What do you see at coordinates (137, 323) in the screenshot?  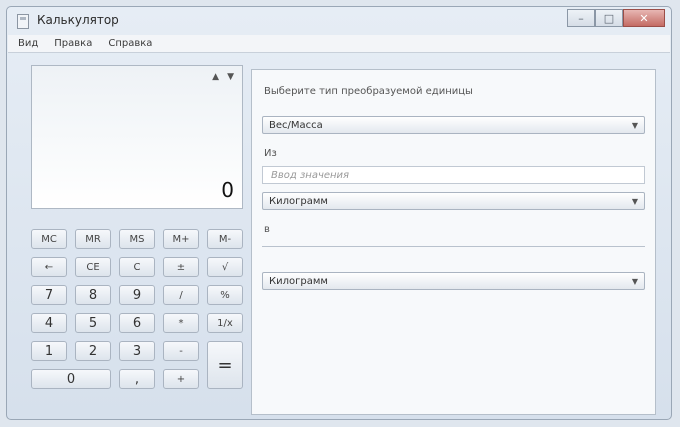 I see `key-6: 6` at bounding box center [137, 323].